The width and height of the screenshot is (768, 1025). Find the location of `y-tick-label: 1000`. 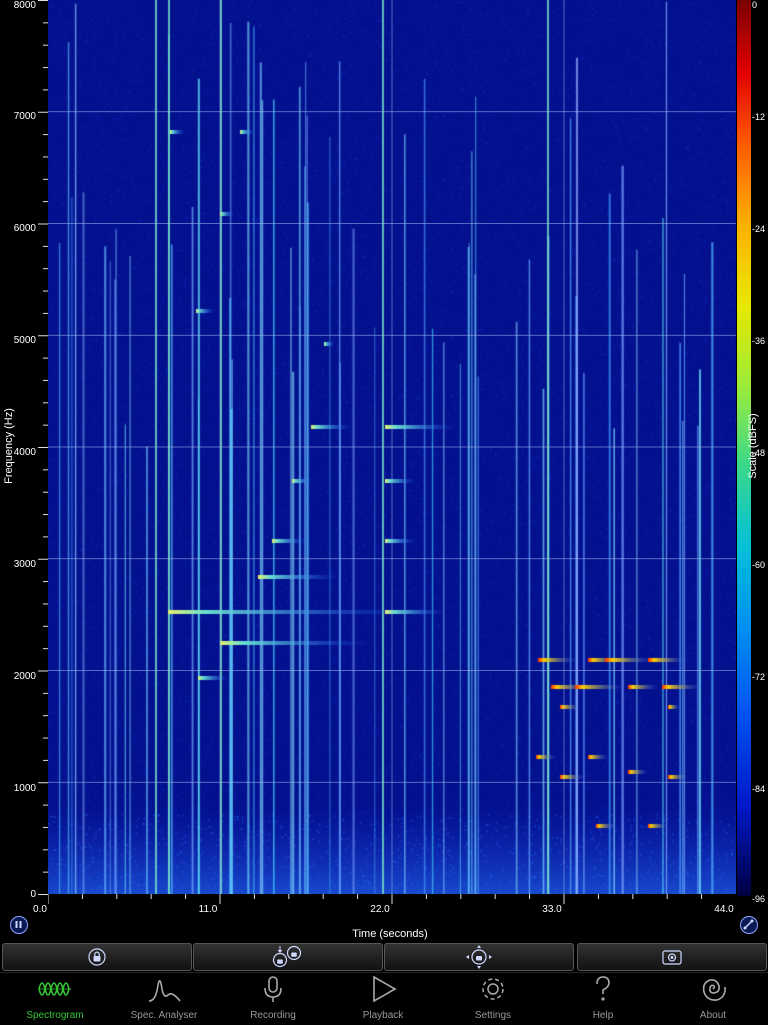

y-tick-label: 1000 is located at coordinates (24, 788).